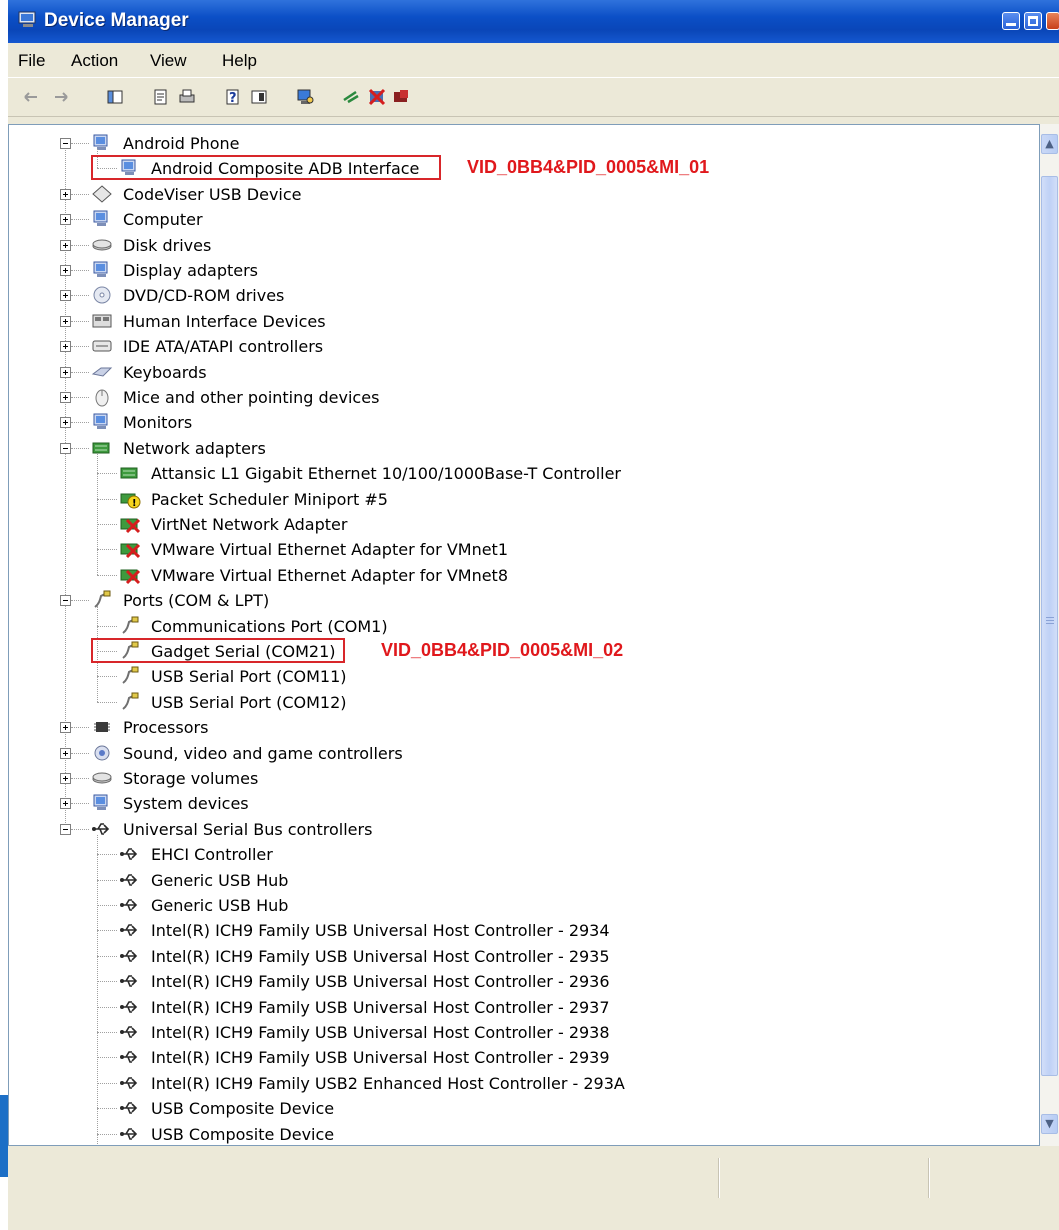 This screenshot has width=1059, height=1230. Describe the element at coordinates (194, 448) in the screenshot. I see `device-label: Network adapters` at that location.